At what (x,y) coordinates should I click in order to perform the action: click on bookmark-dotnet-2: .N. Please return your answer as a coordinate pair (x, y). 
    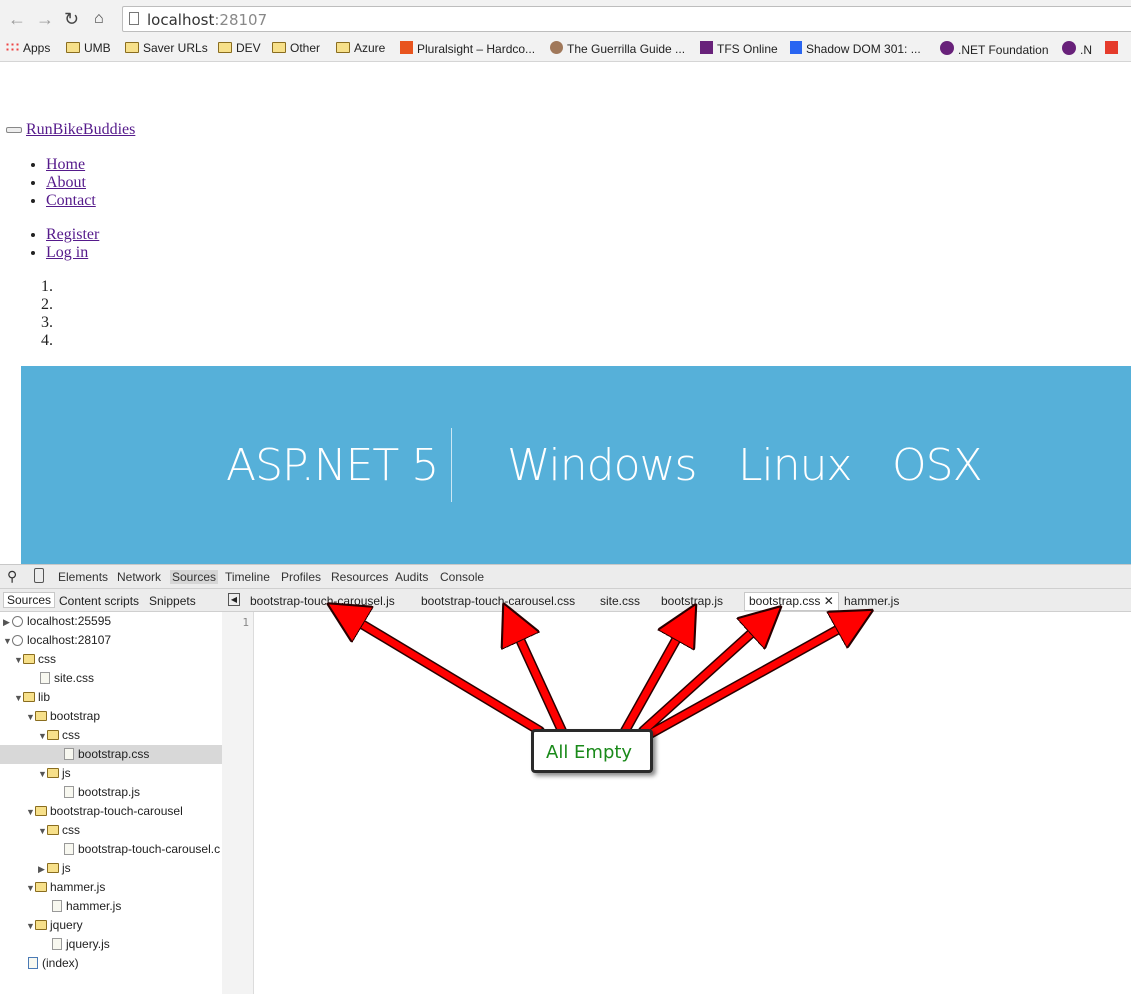
    Looking at the image, I should click on (1077, 49).